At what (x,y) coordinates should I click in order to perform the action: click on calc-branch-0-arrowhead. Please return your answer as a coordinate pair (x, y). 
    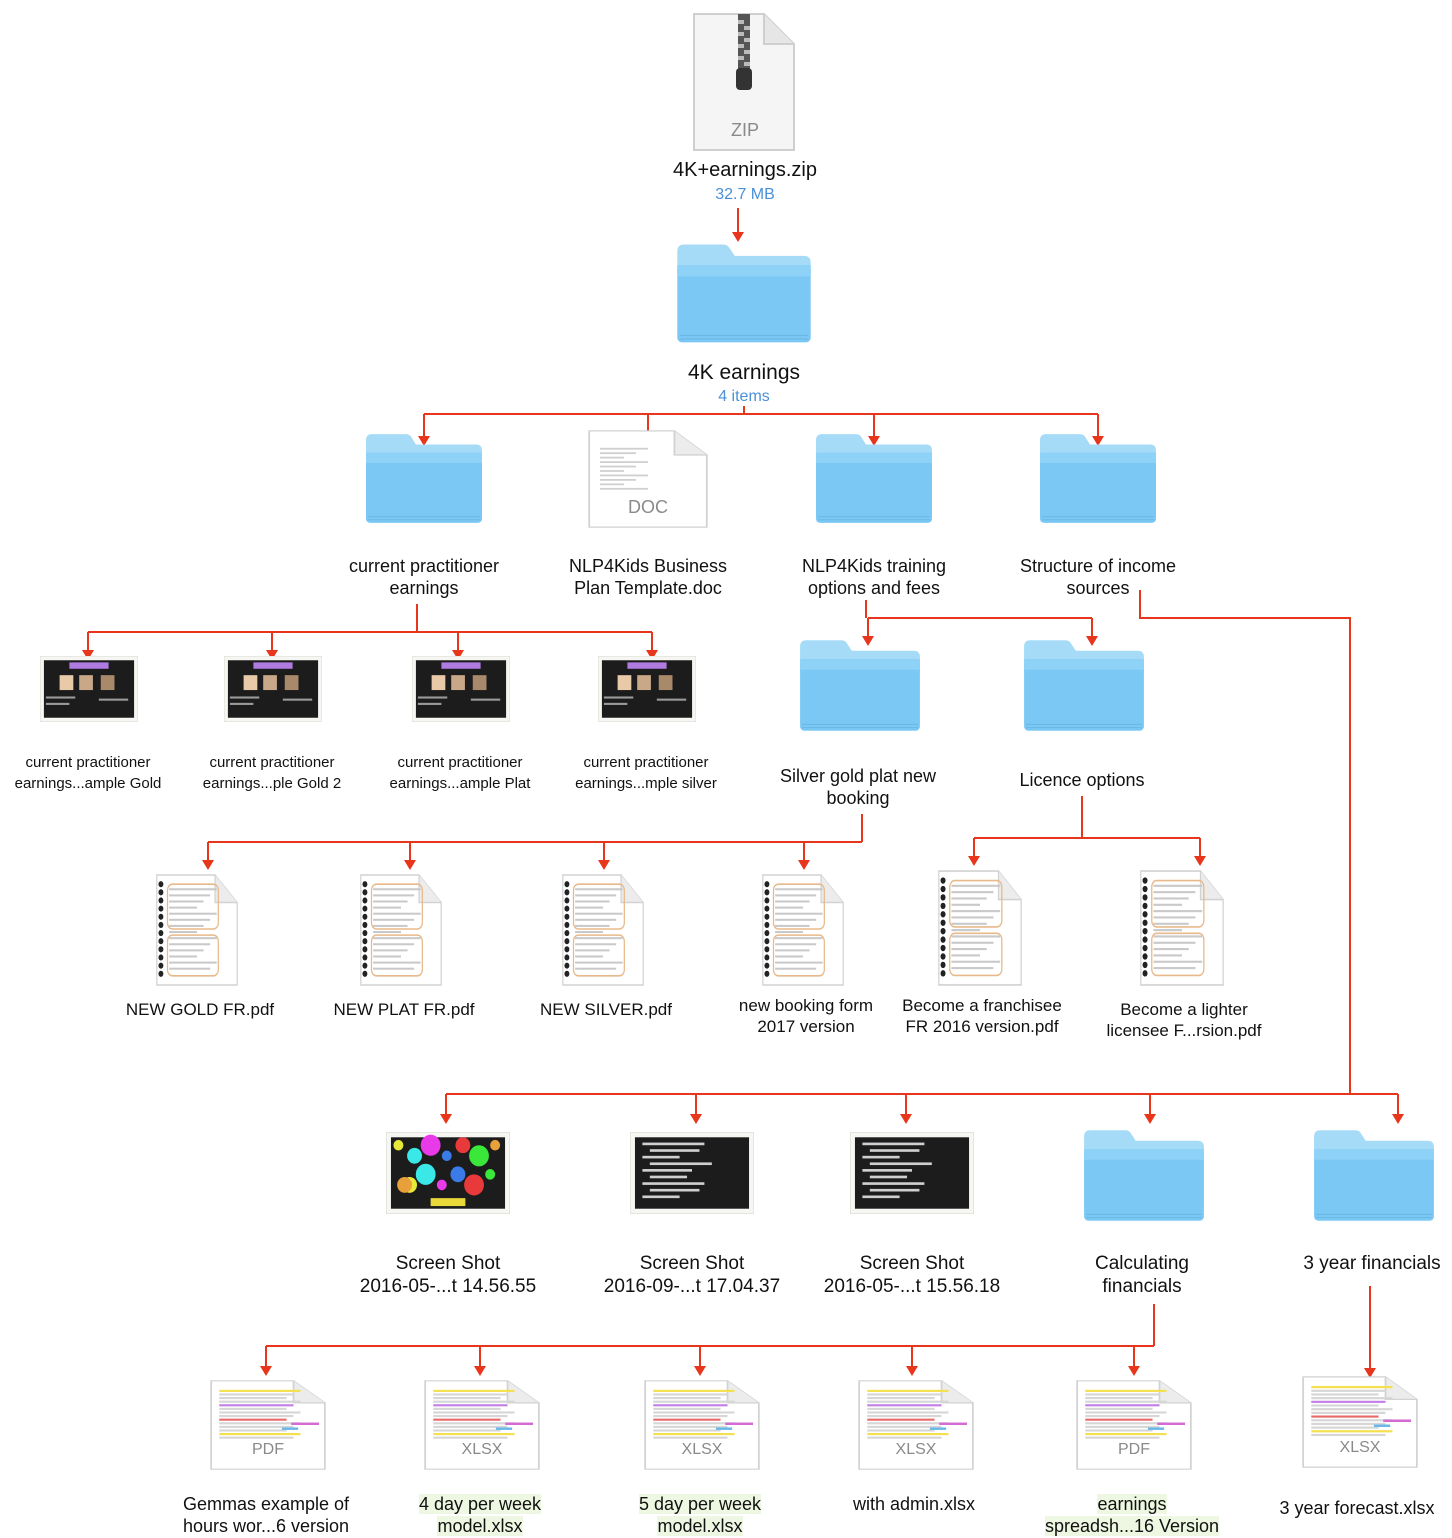
    Looking at the image, I should click on (266, 1371).